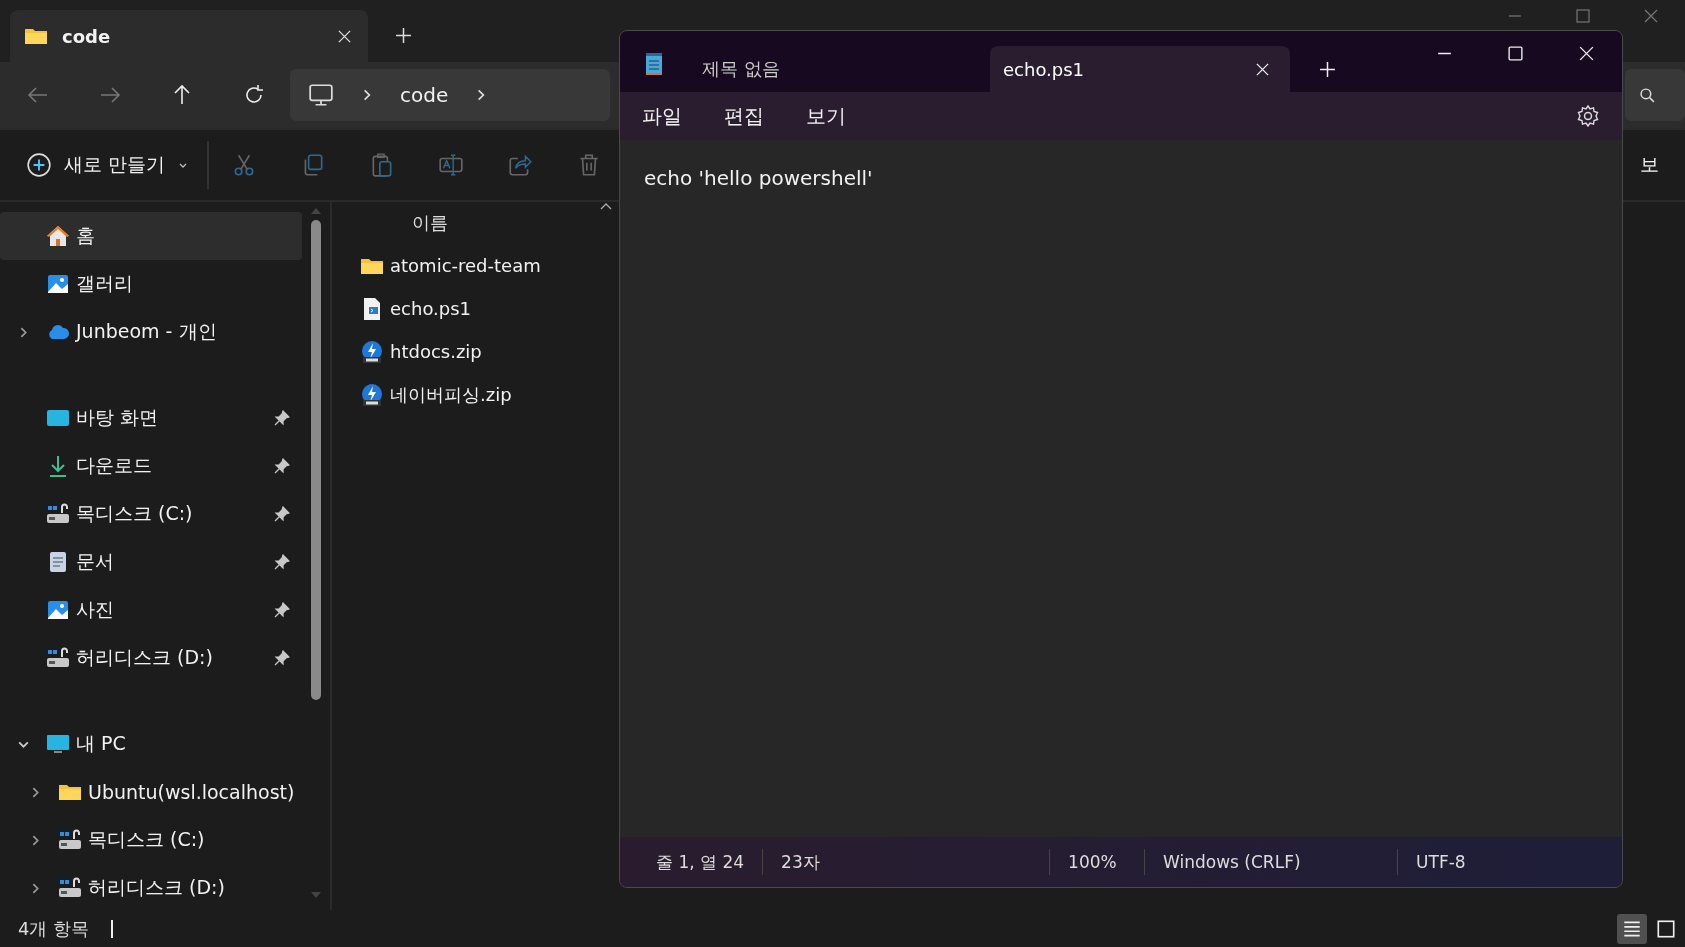 The image size is (1685, 947). I want to click on status-text: 100%, so click(1097, 862).